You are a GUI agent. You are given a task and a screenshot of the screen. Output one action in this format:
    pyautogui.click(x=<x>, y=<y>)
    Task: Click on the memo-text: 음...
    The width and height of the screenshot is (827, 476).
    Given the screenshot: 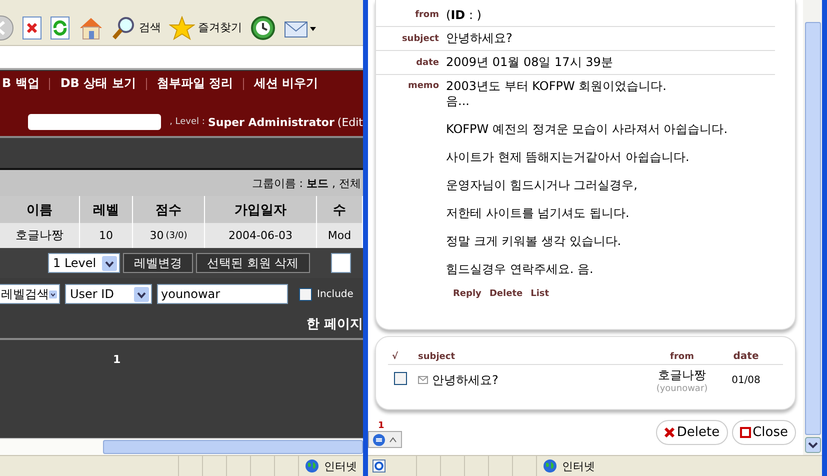 What is the action you would take?
    pyautogui.click(x=458, y=101)
    